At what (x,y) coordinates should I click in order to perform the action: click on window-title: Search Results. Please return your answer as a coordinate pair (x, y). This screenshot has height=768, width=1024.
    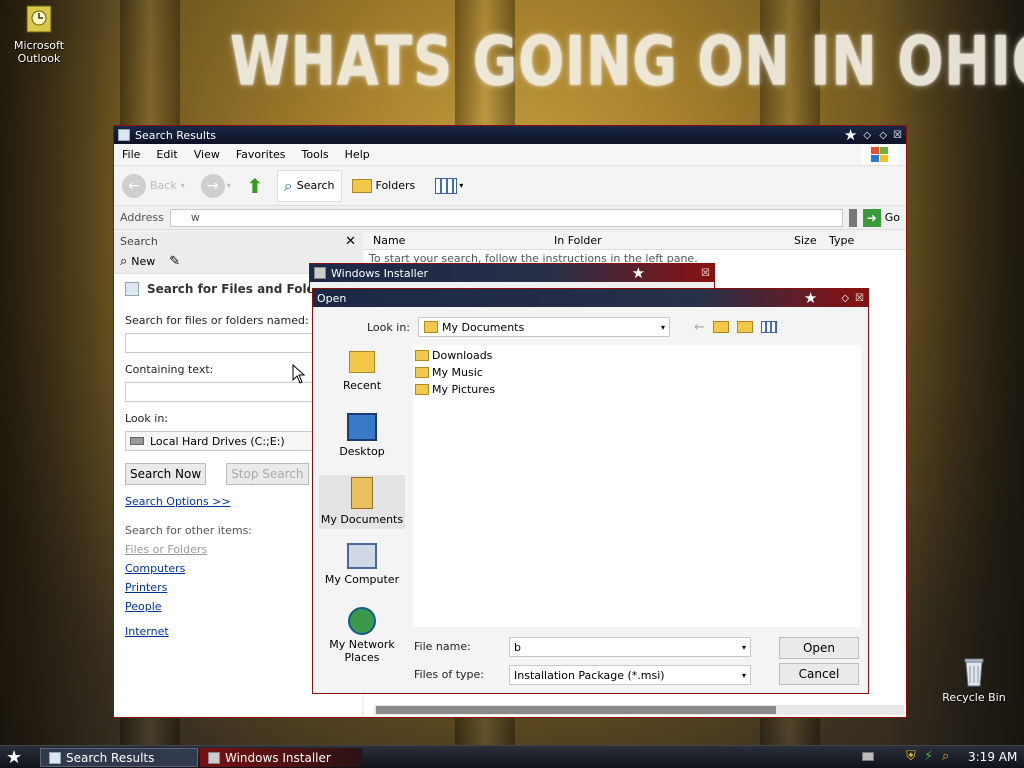
    Looking at the image, I should click on (176, 135).